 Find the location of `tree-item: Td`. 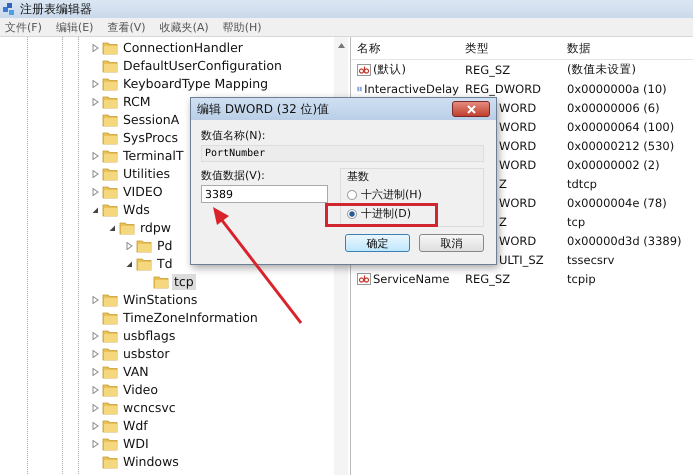

tree-item: Td is located at coordinates (165, 264).